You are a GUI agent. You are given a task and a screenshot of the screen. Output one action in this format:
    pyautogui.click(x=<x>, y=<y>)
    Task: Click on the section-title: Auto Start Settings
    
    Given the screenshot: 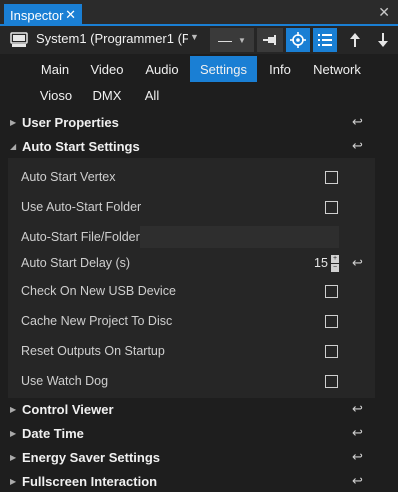 What is the action you would take?
    pyautogui.click(x=81, y=146)
    